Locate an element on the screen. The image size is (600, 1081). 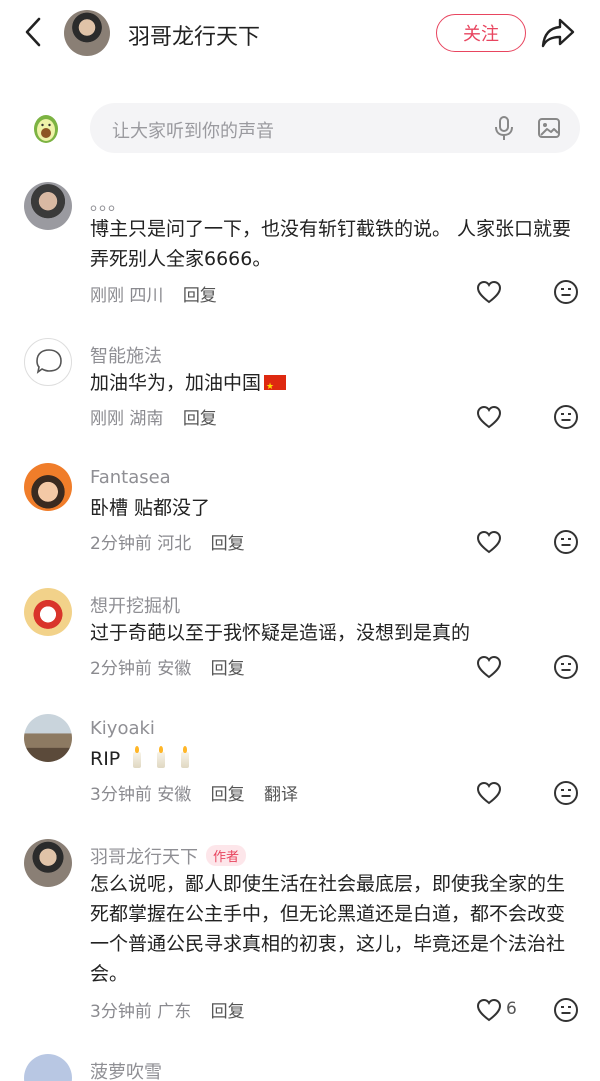
comment-location: 四川 is located at coordinates (146, 296).